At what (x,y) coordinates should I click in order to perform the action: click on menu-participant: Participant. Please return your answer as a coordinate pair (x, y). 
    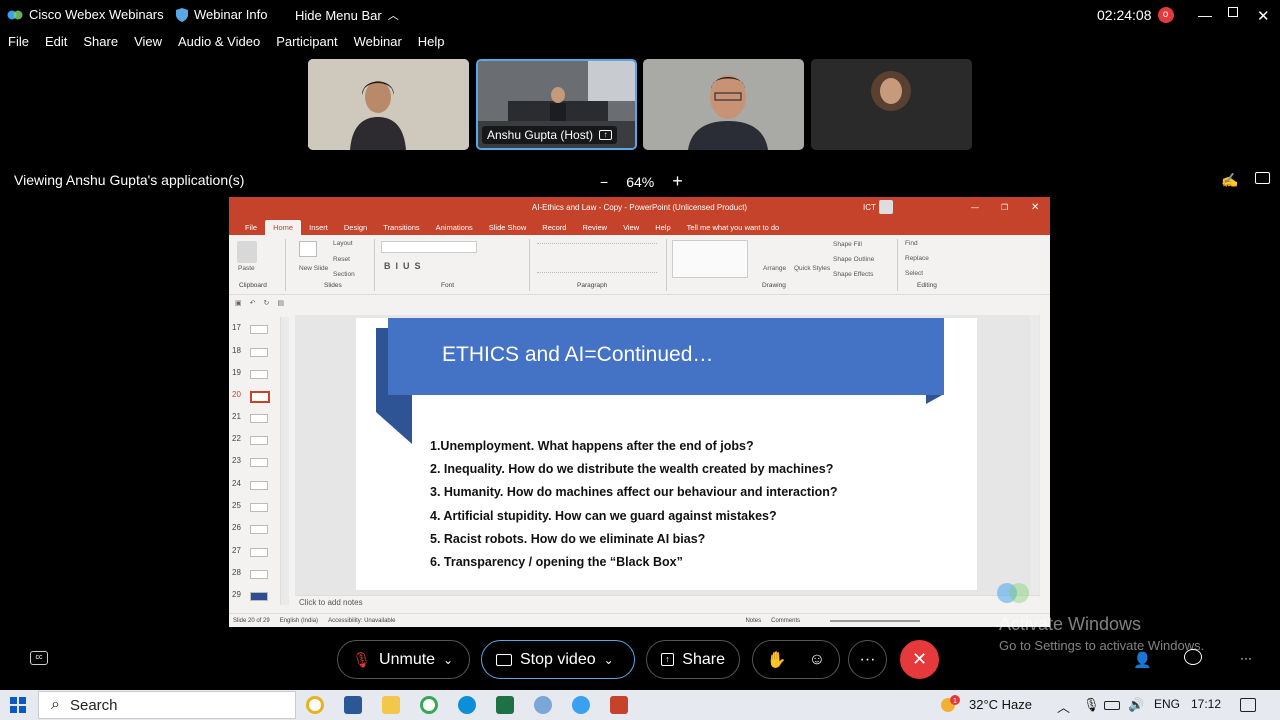
    Looking at the image, I should click on (306, 45).